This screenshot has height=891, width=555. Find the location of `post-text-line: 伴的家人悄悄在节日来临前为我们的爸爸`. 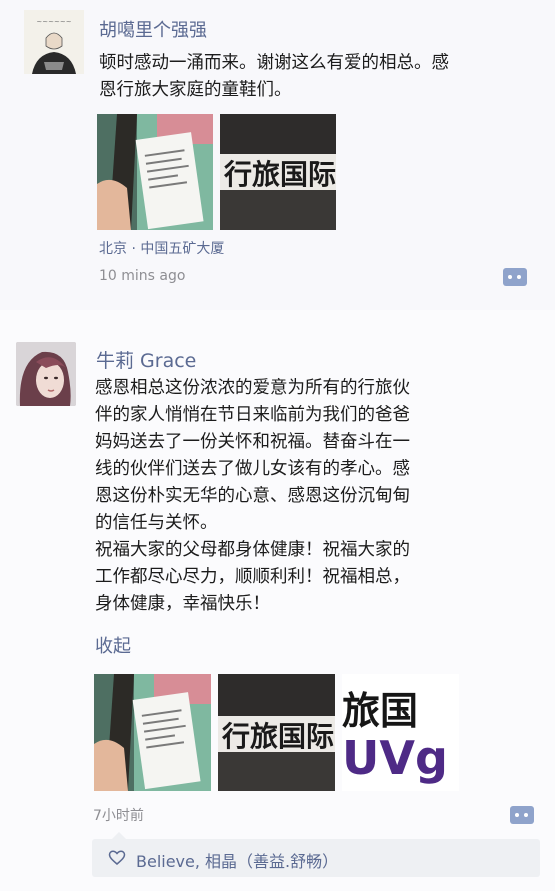

post-text-line: 伴的家人悄悄在节日来临前为我们的爸爸 is located at coordinates (252, 415).